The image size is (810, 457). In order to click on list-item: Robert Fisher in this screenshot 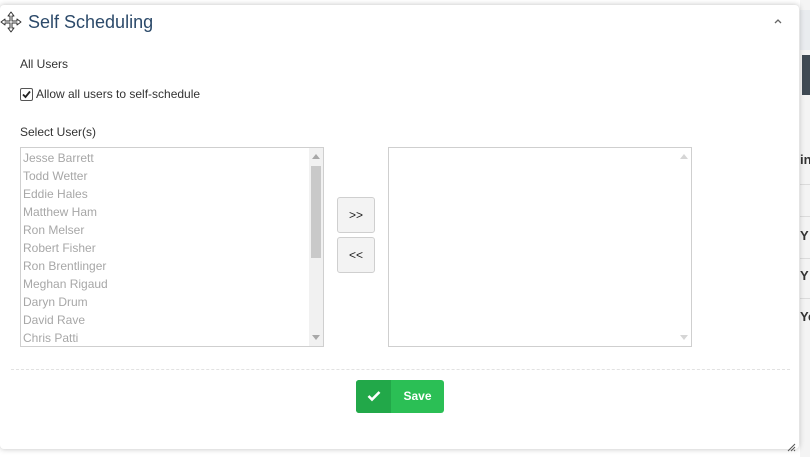, I will do `click(165, 248)`.